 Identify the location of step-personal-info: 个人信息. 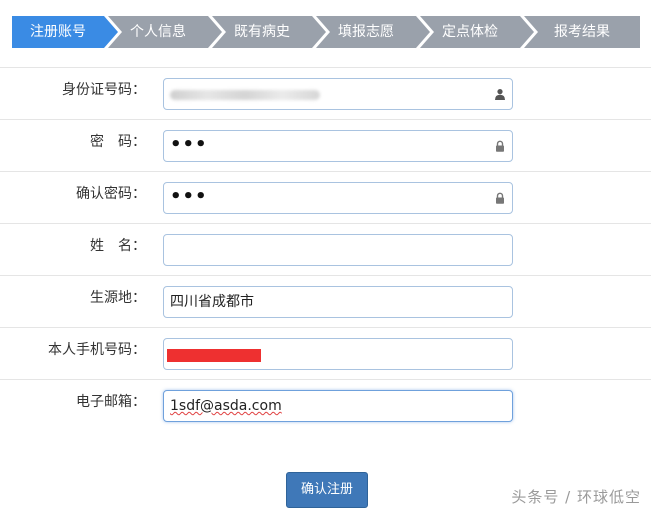
(167, 32).